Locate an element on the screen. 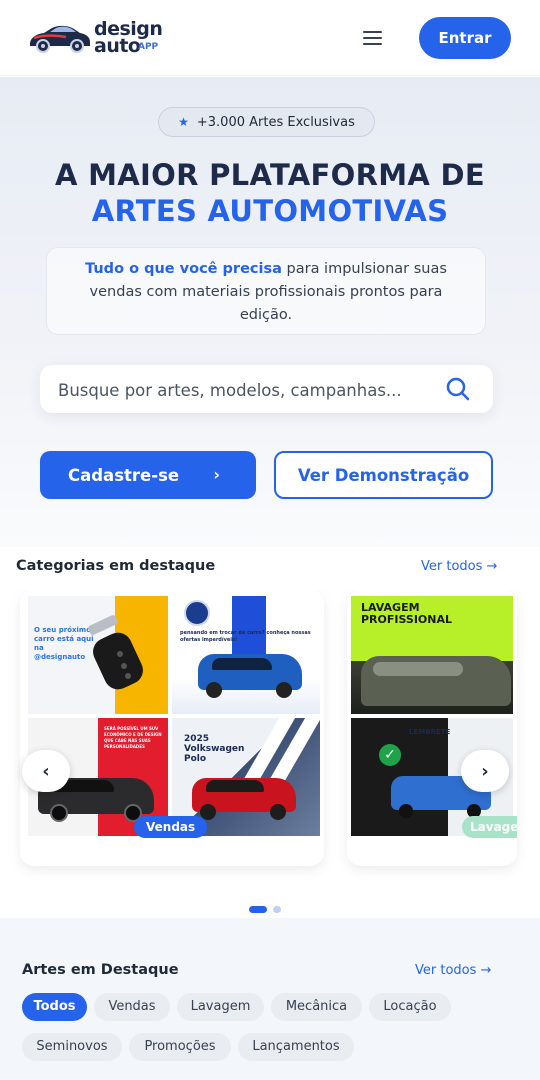  search-input is located at coordinates (240, 390).